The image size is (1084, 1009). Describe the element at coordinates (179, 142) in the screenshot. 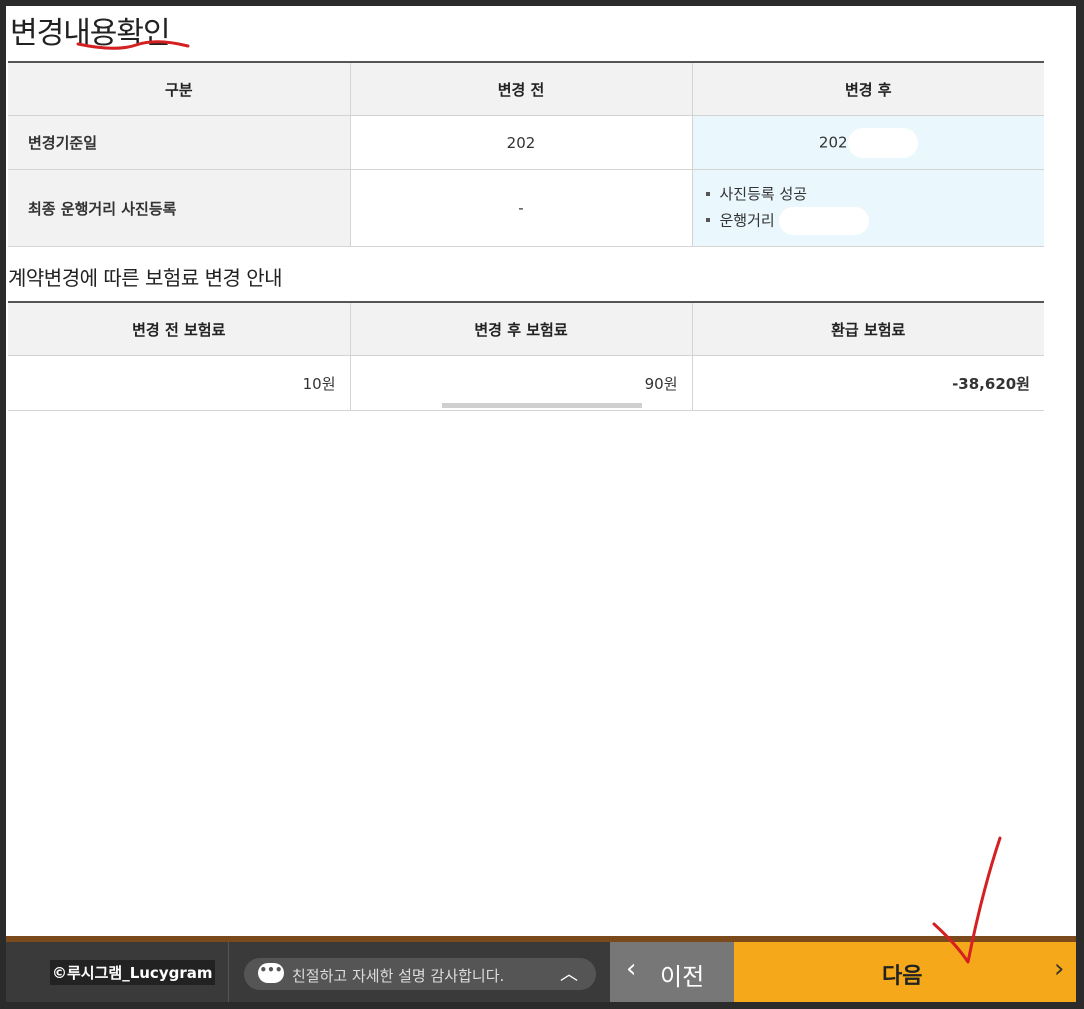

I see `row-label-base-date: 변경기준일` at that location.